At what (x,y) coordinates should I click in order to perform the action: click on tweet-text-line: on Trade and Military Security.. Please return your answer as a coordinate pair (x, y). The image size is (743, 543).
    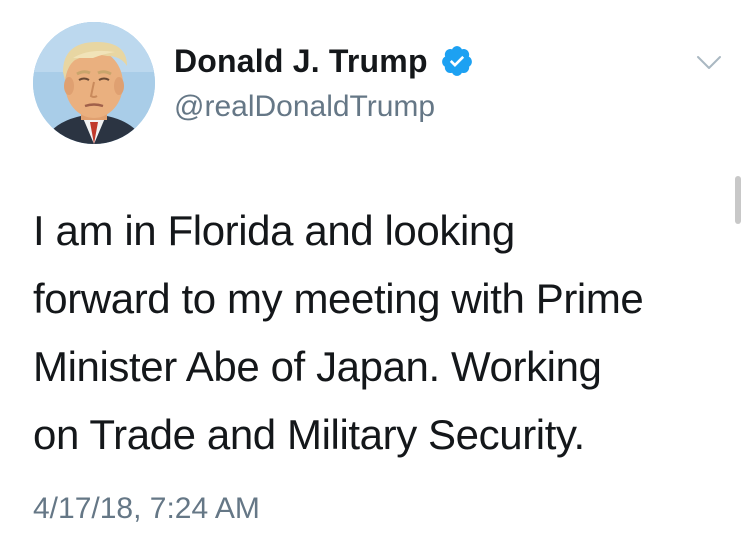
    Looking at the image, I should click on (309, 434).